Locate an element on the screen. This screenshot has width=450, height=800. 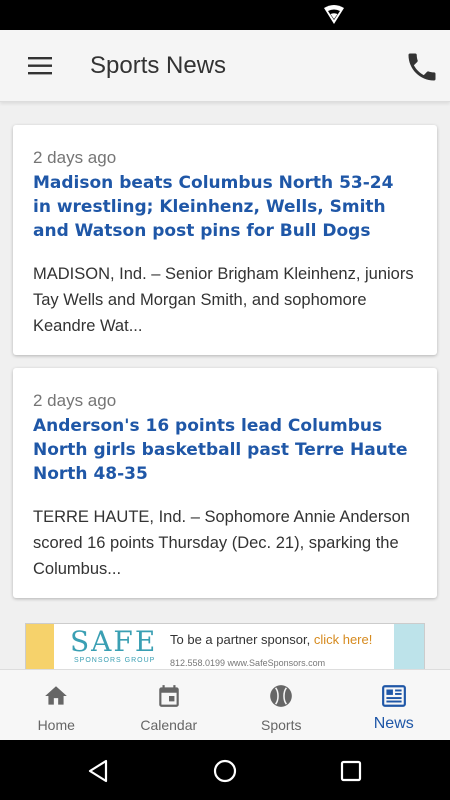
app-bar: Sports News is located at coordinates (225, 66).